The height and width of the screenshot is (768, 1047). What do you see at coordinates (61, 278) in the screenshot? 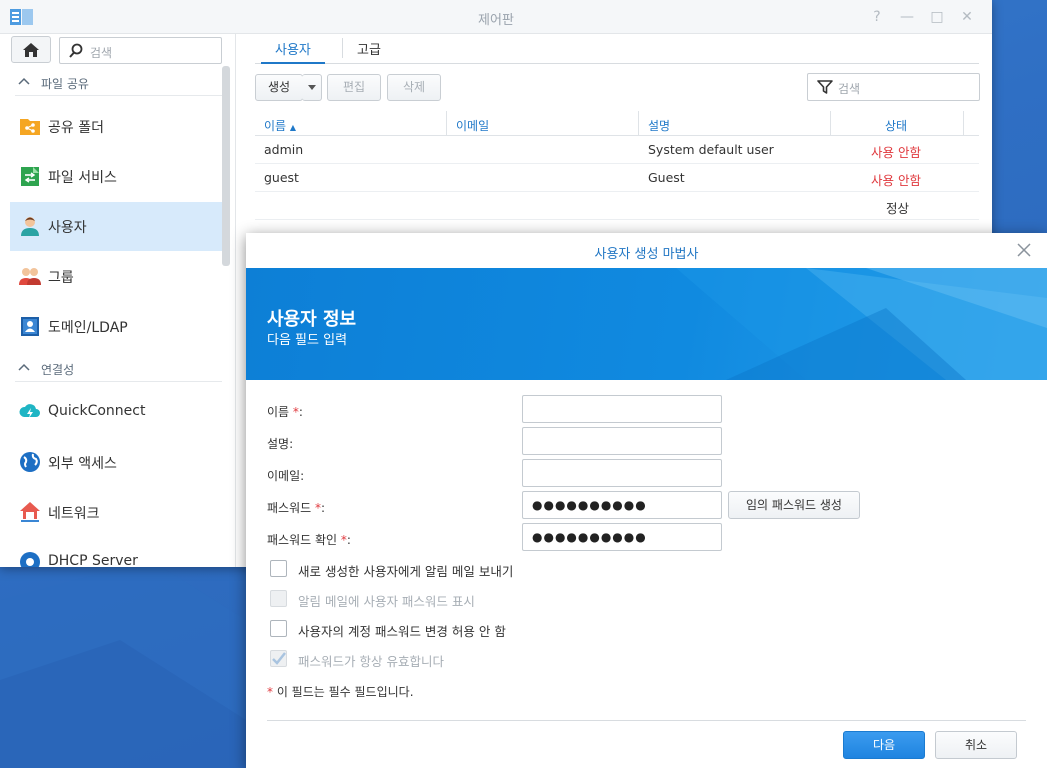
I see `sidebar-item-label: 그룹` at bounding box center [61, 278].